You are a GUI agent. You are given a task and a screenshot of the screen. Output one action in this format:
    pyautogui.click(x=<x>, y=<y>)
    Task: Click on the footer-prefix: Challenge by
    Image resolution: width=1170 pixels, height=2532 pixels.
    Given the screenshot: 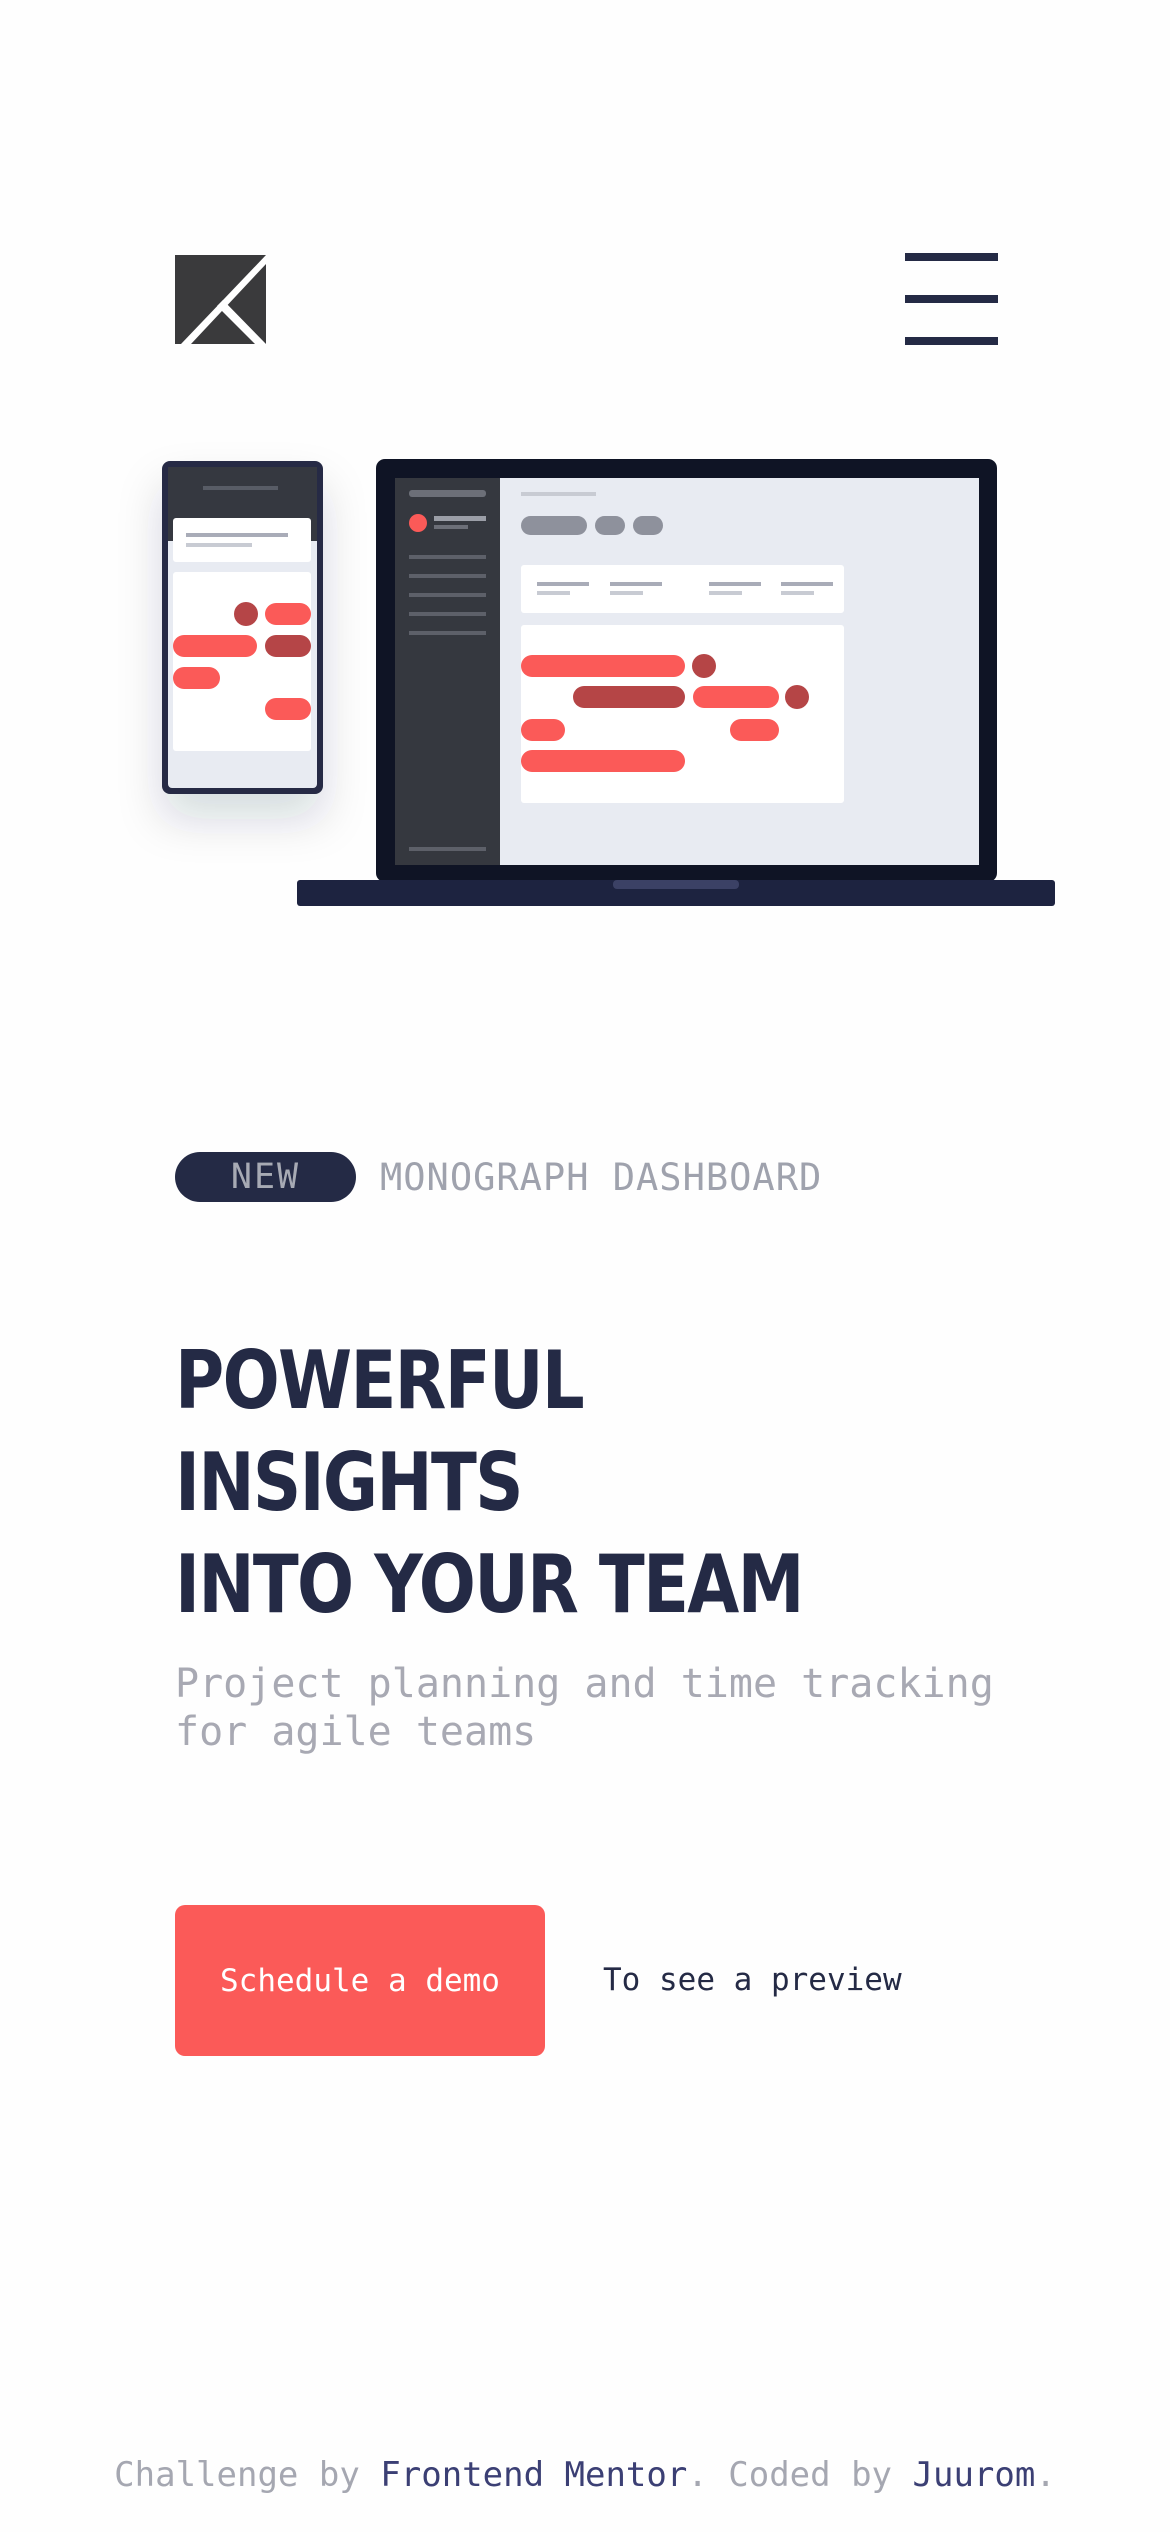 What is the action you would take?
    pyautogui.click(x=247, y=2475)
    